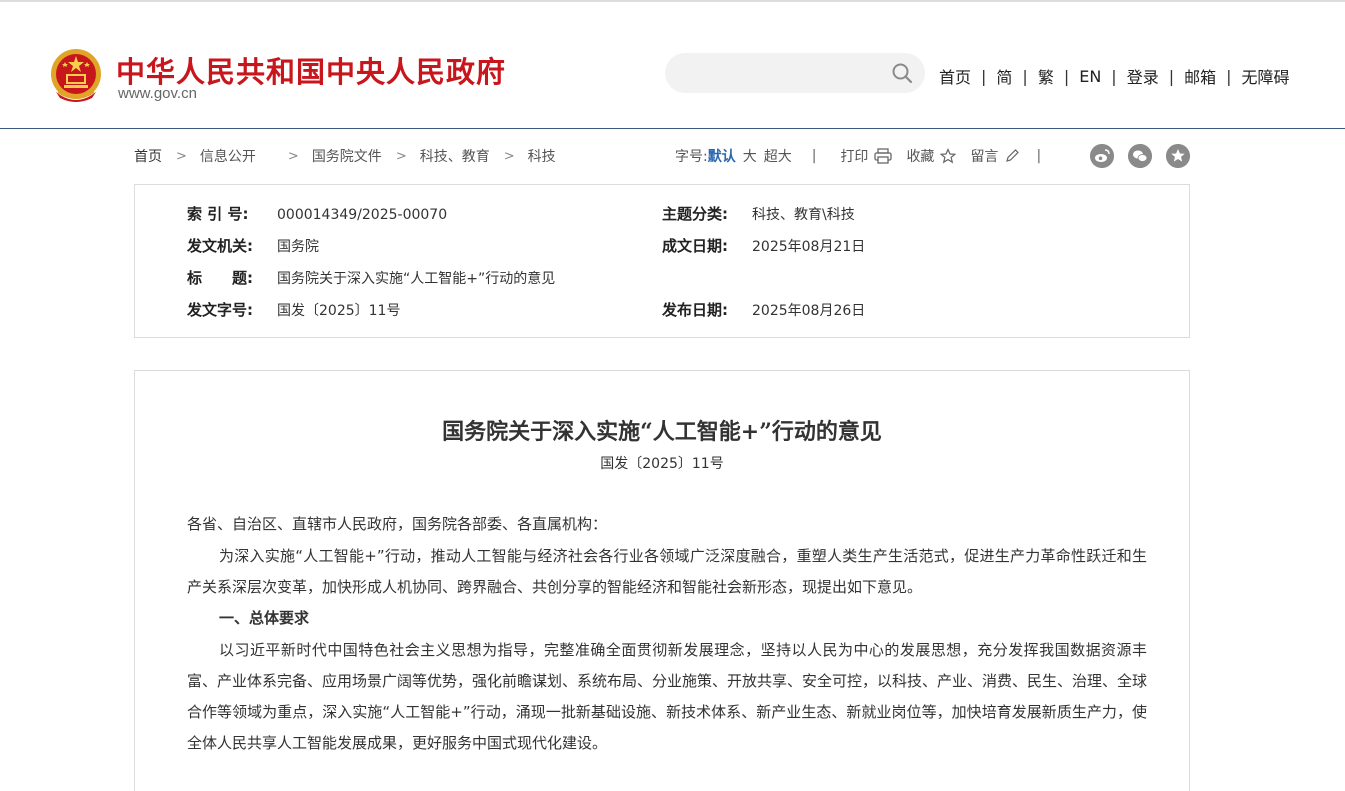 The height and width of the screenshot is (791, 1345). I want to click on info-date-made: 成文日期: 2025年08月21日, so click(763, 245).